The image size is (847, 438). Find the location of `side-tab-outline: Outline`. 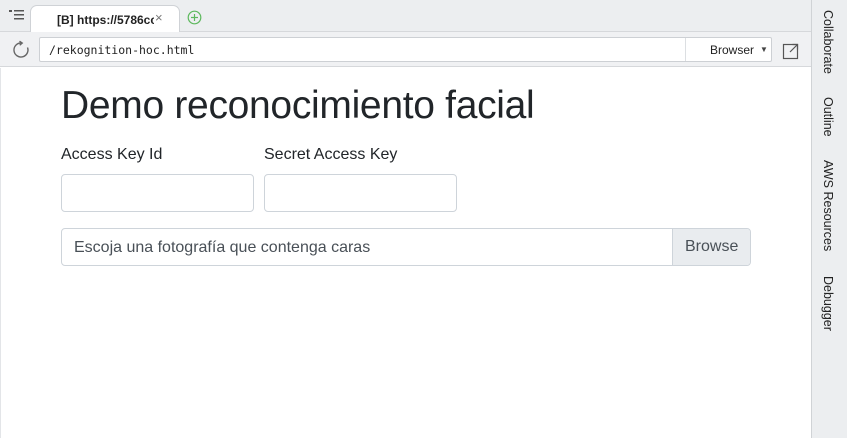

side-tab-outline: Outline is located at coordinates (828, 117).